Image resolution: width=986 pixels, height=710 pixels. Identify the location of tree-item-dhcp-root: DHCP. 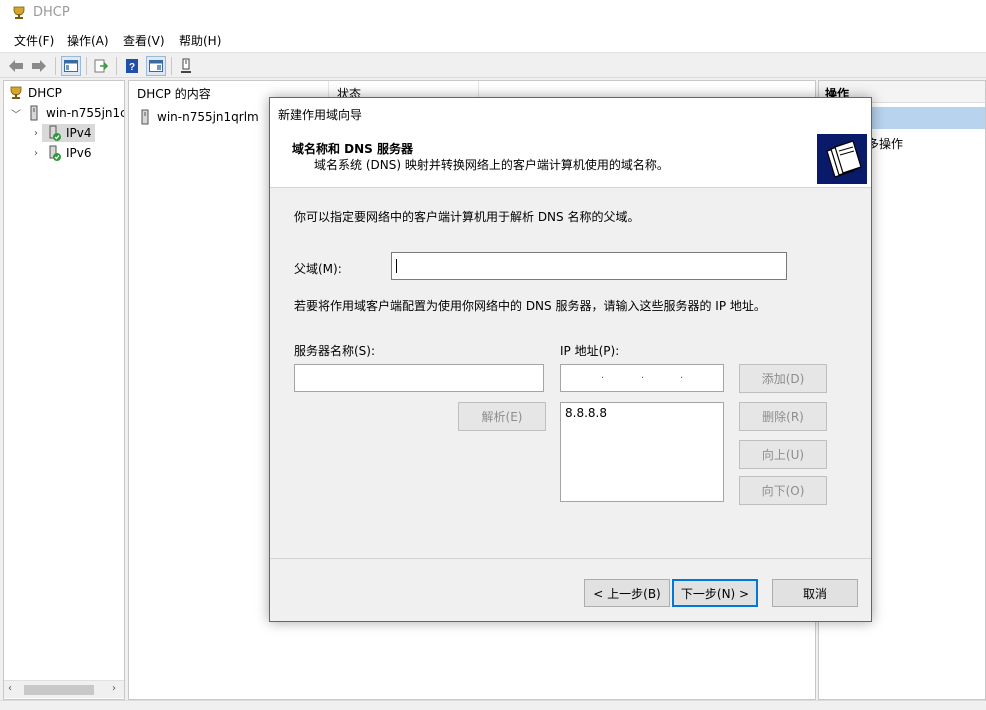
(34, 93).